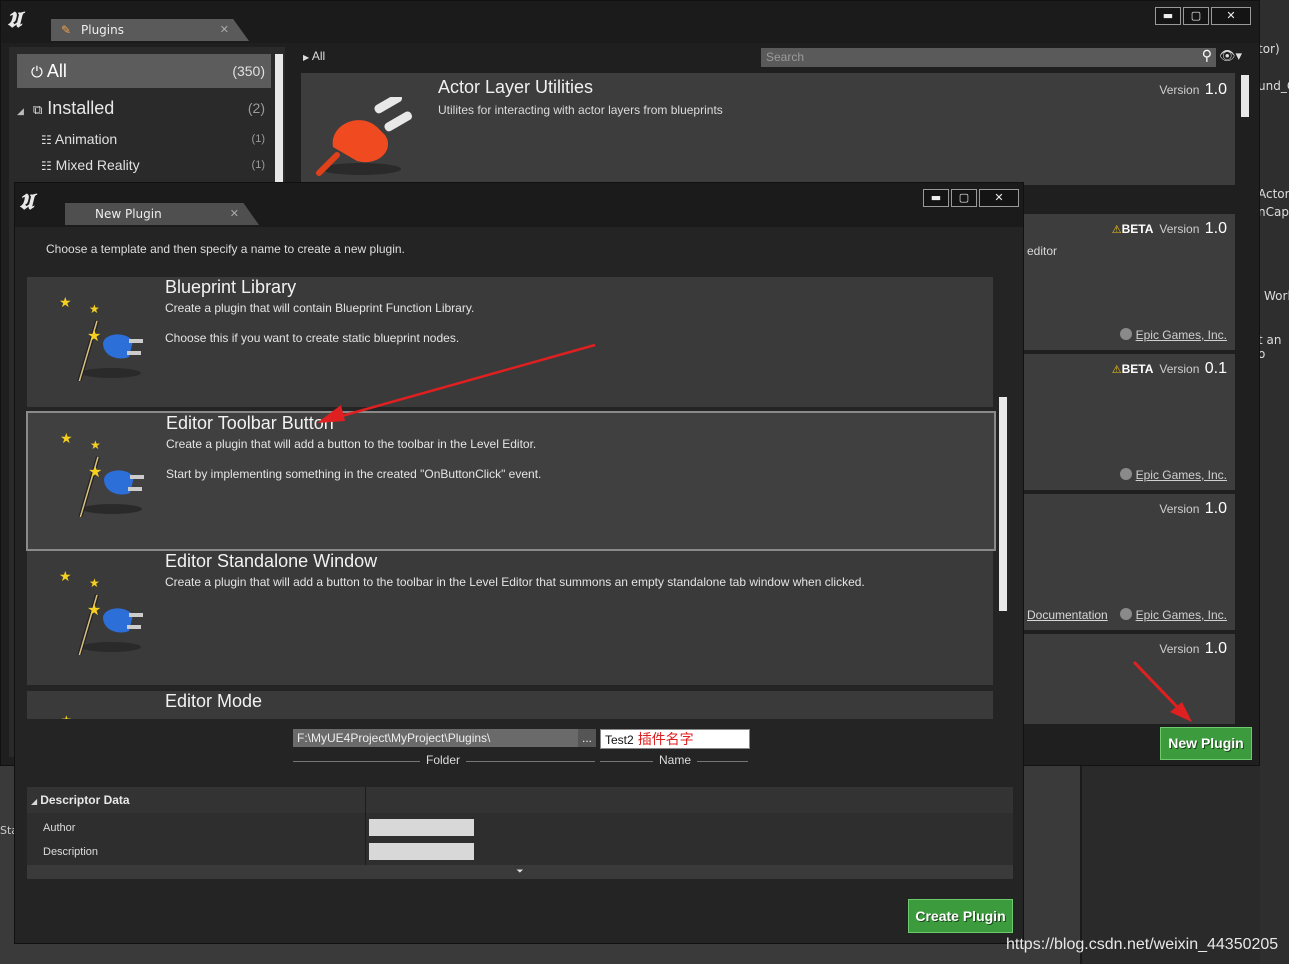 The image size is (1289, 964). I want to click on category-all: ⏻ All (350), so click(144, 71).